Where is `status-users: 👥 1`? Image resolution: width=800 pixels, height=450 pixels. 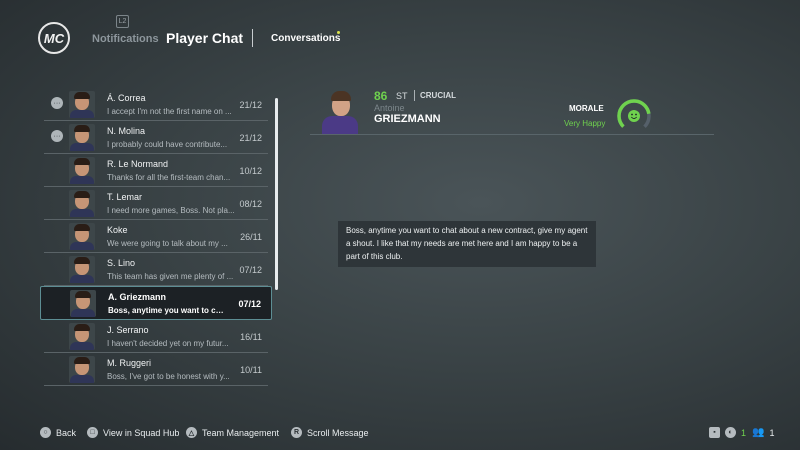
status-users: 👥 1 is located at coordinates (763, 432).